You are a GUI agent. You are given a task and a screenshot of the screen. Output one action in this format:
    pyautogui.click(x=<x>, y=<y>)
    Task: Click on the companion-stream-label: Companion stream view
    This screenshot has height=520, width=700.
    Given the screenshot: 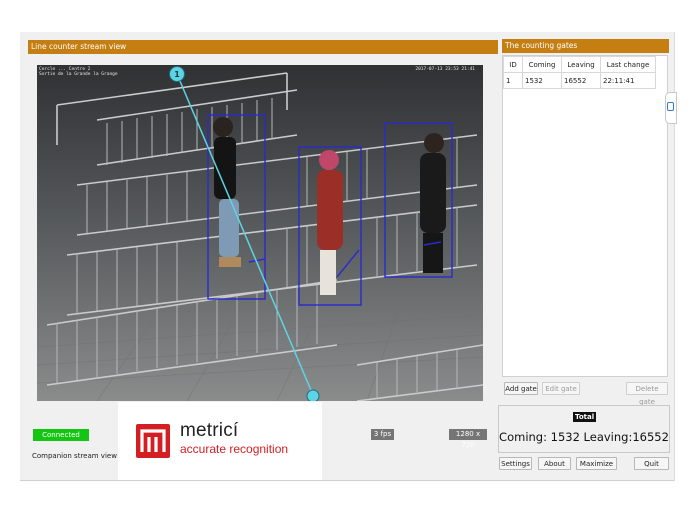 What is the action you would take?
    pyautogui.click(x=74, y=456)
    